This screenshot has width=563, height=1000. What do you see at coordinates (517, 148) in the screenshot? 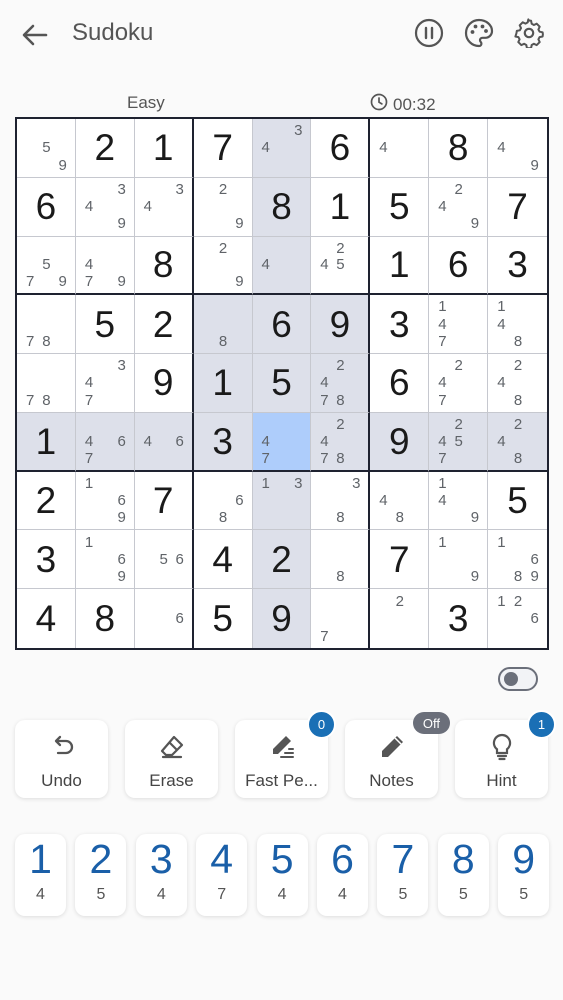
I see `cell-r1c9: 49` at bounding box center [517, 148].